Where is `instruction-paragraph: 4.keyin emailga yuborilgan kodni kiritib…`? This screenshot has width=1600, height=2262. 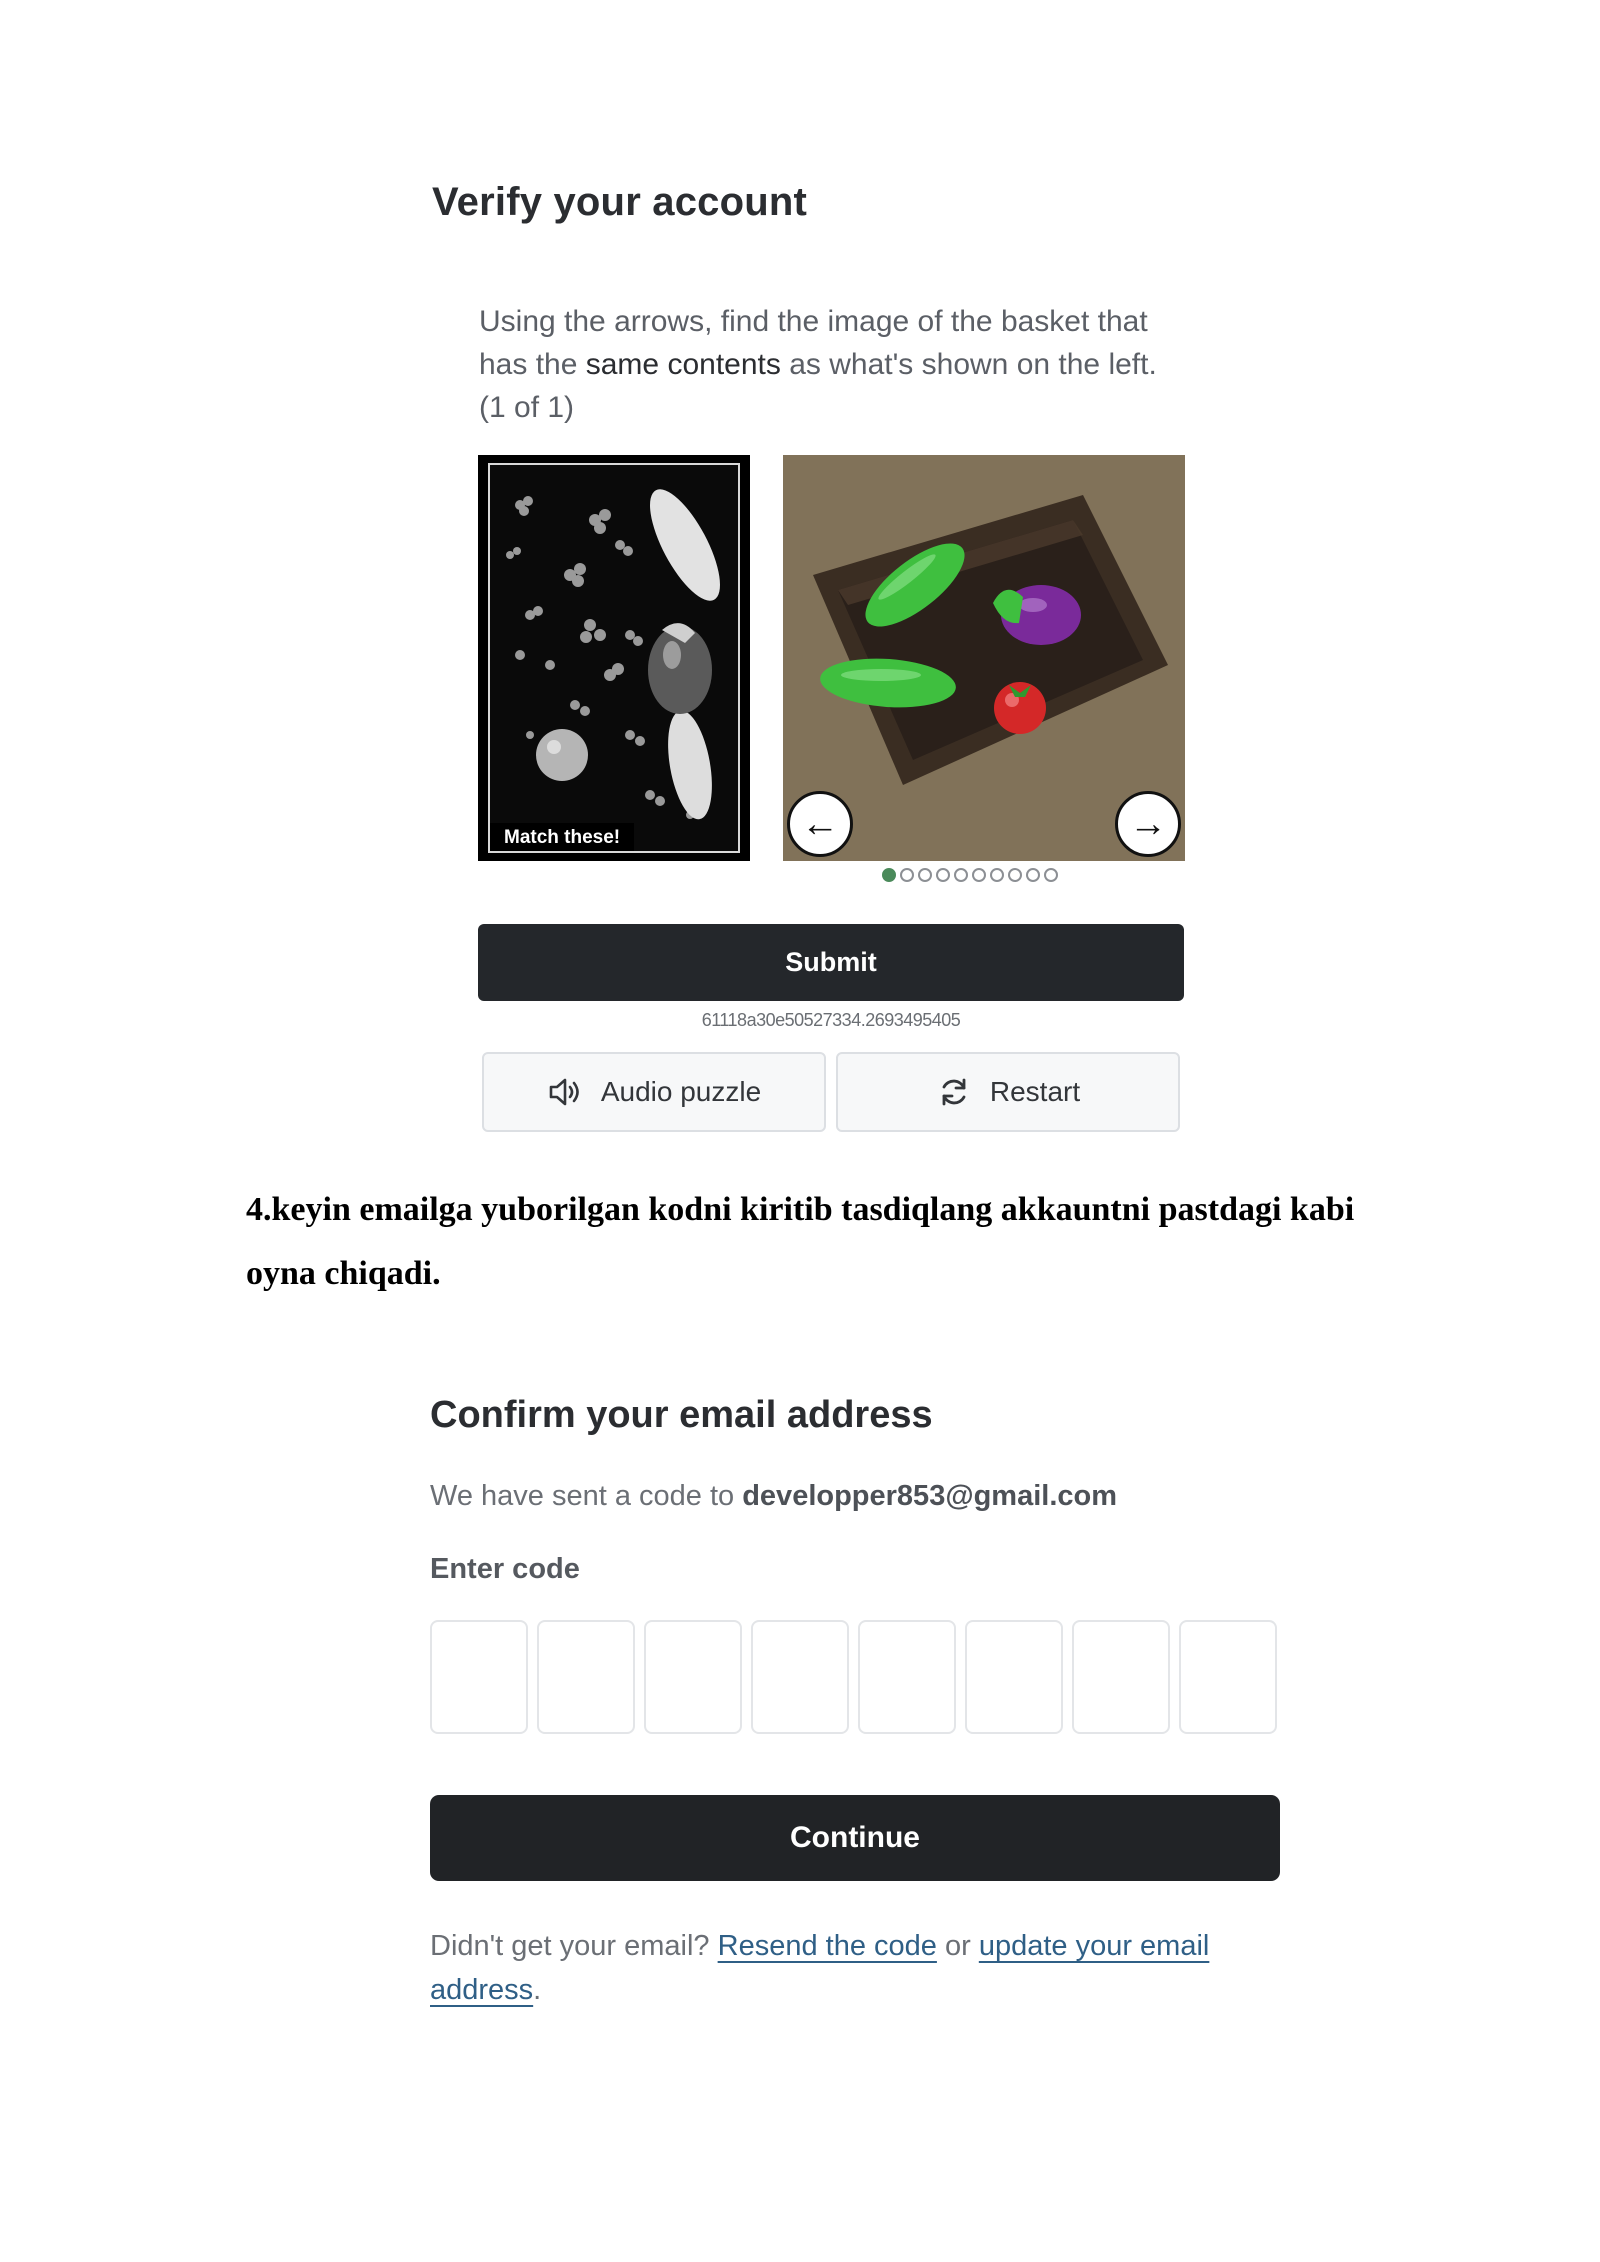
instruction-paragraph: 4.keyin emailga yuborilgan kodni kiritib… is located at coordinates (800, 1241).